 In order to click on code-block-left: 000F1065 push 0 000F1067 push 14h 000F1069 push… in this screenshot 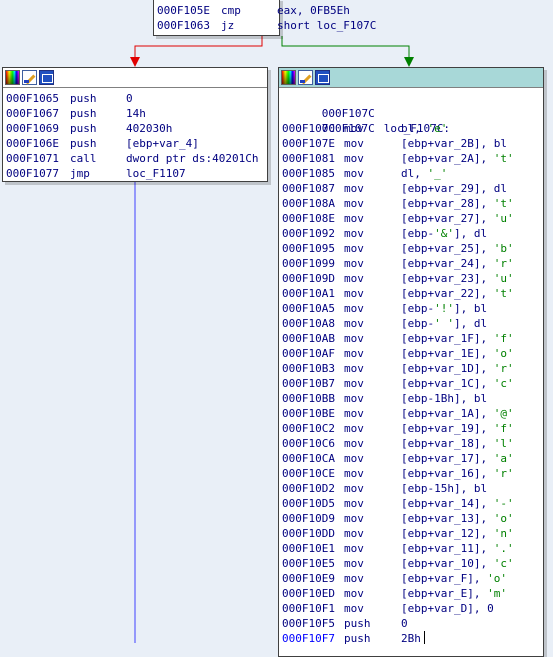, I will do `click(135, 124)`.